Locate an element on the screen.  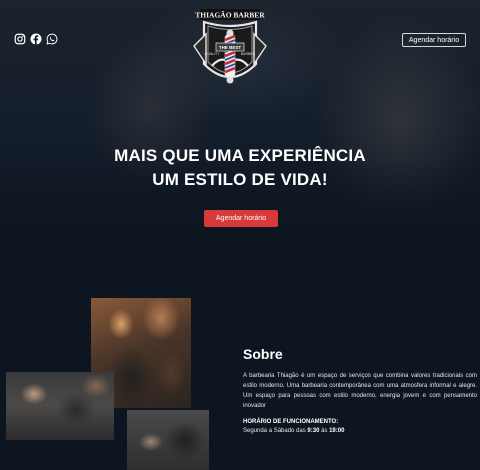
about-title: Sobre is located at coordinates (263, 354).